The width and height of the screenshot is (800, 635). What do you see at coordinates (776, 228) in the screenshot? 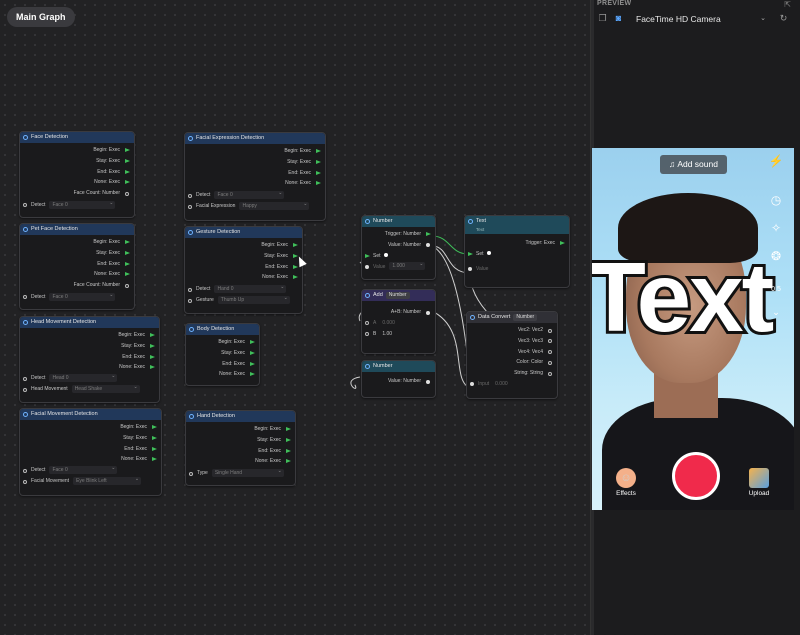
I see `beautify-icon: ✧` at bounding box center [776, 228].